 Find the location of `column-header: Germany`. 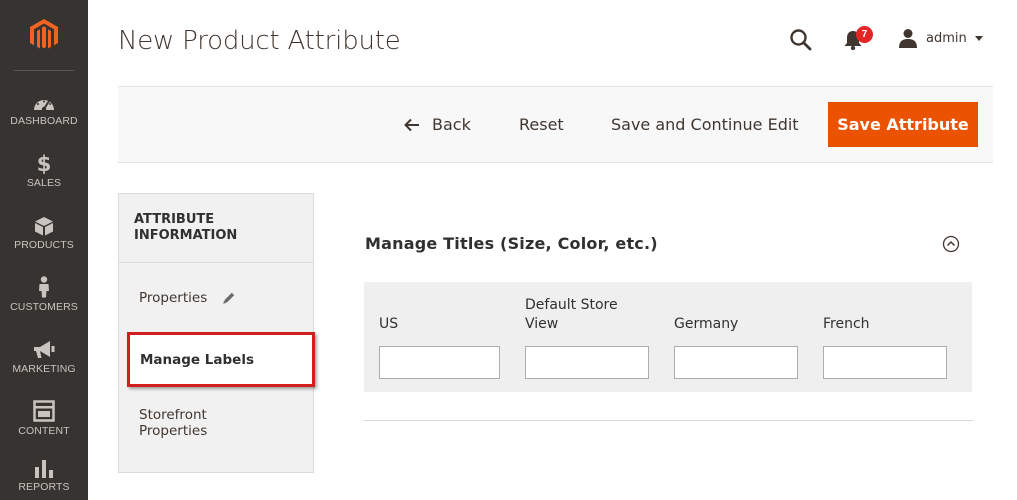

column-header: Germany is located at coordinates (706, 324).